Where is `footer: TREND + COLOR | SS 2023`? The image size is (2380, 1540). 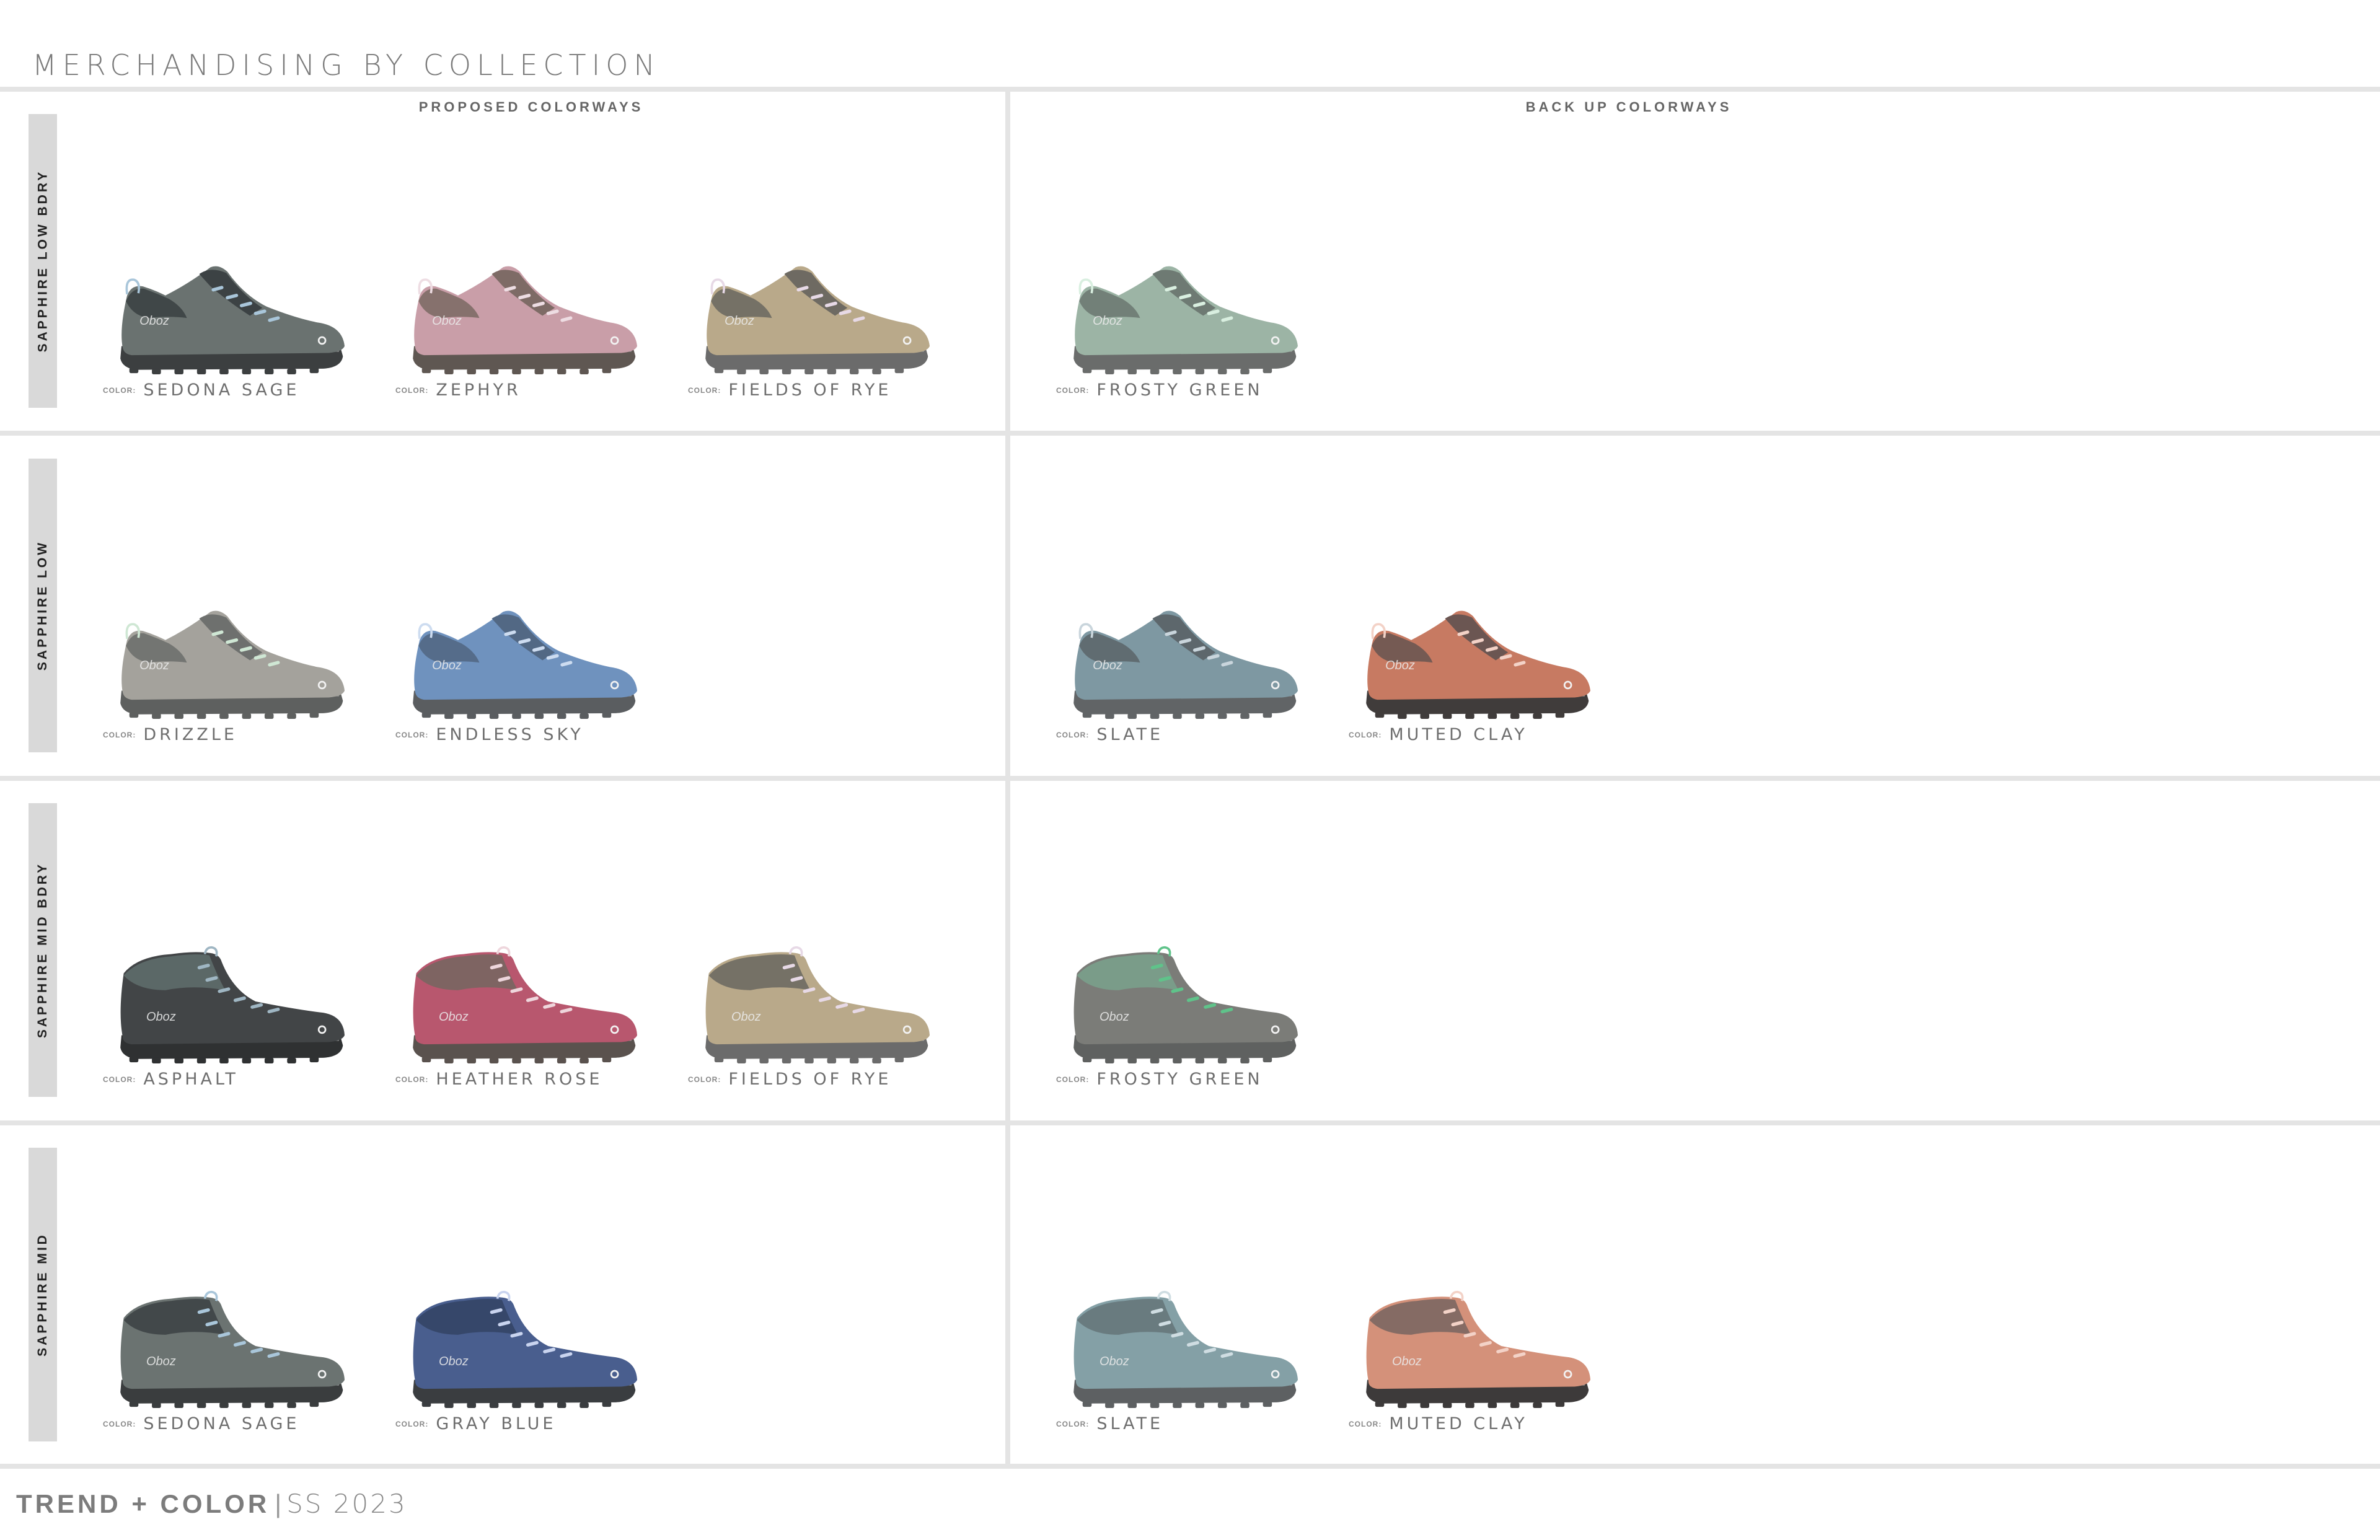
footer: TREND + COLOR | SS 2023 is located at coordinates (211, 1504).